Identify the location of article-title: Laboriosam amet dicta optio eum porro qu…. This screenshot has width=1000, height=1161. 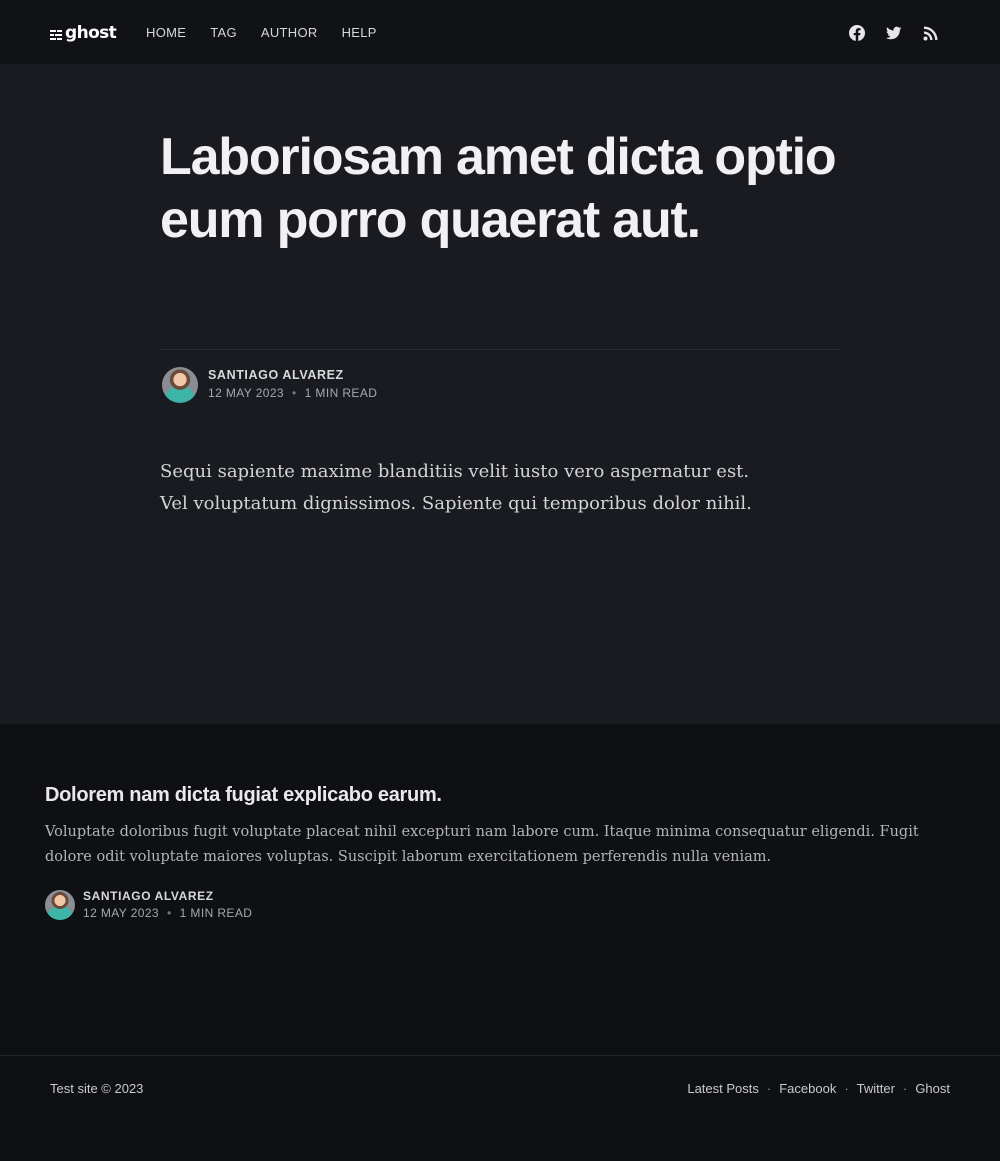
(498, 188).